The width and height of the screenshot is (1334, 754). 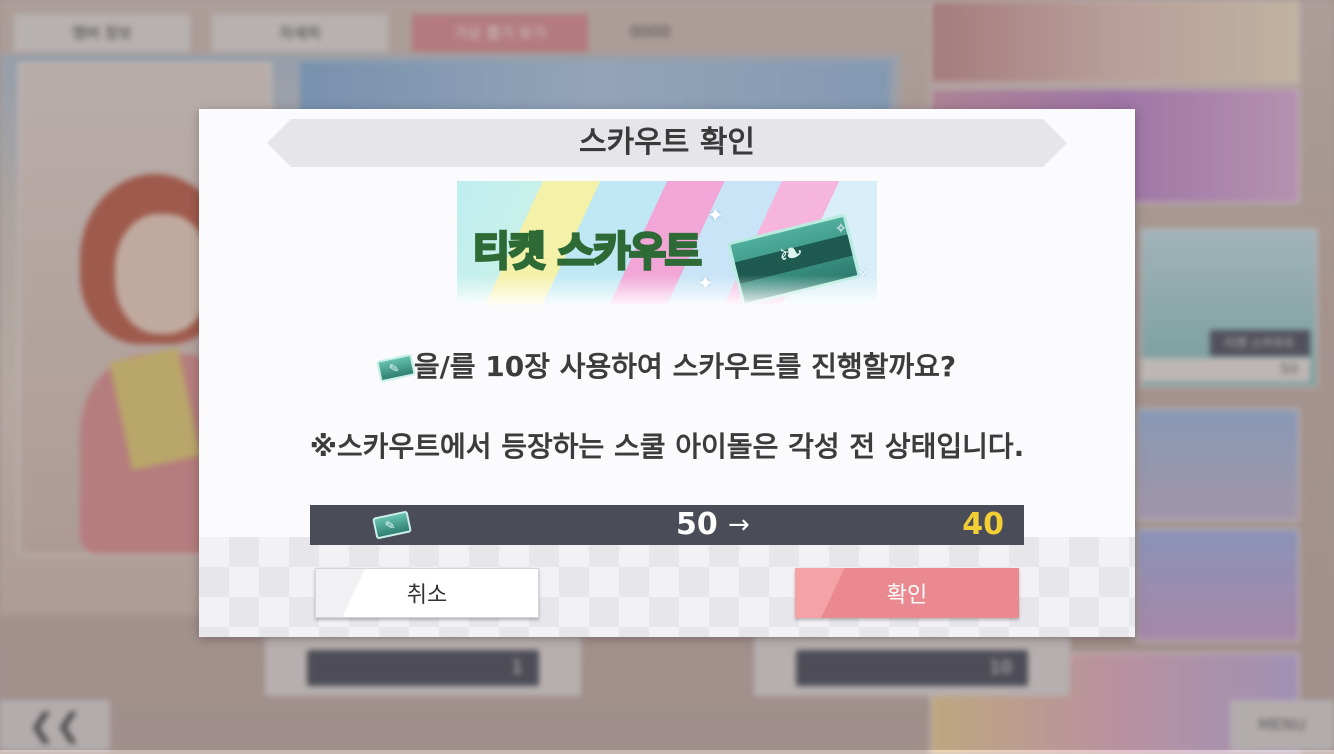 What do you see at coordinates (907, 593) in the screenshot?
I see `confirm-button: 확인` at bounding box center [907, 593].